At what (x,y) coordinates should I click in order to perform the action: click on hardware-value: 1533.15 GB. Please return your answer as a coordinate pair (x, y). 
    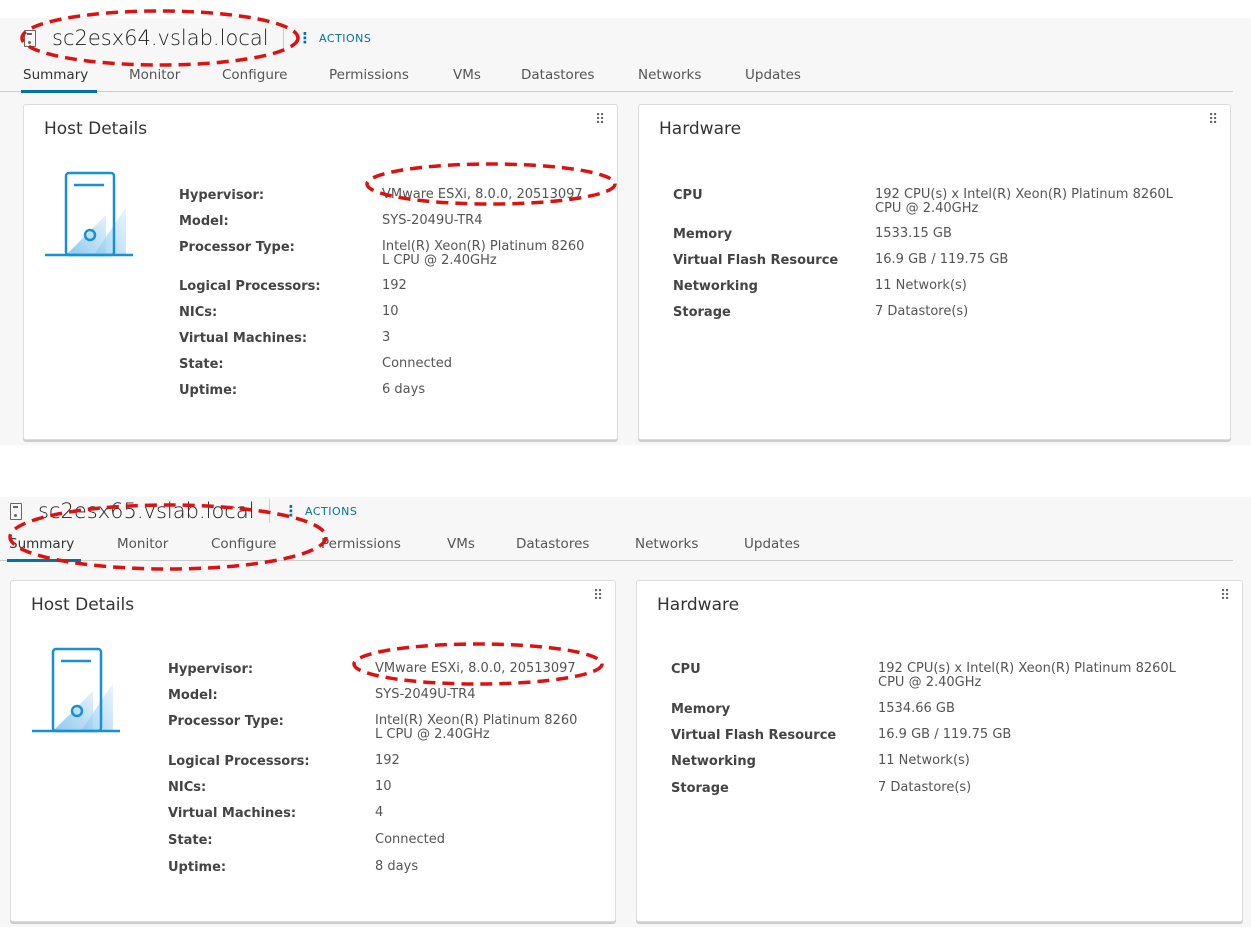
    Looking at the image, I should click on (913, 233).